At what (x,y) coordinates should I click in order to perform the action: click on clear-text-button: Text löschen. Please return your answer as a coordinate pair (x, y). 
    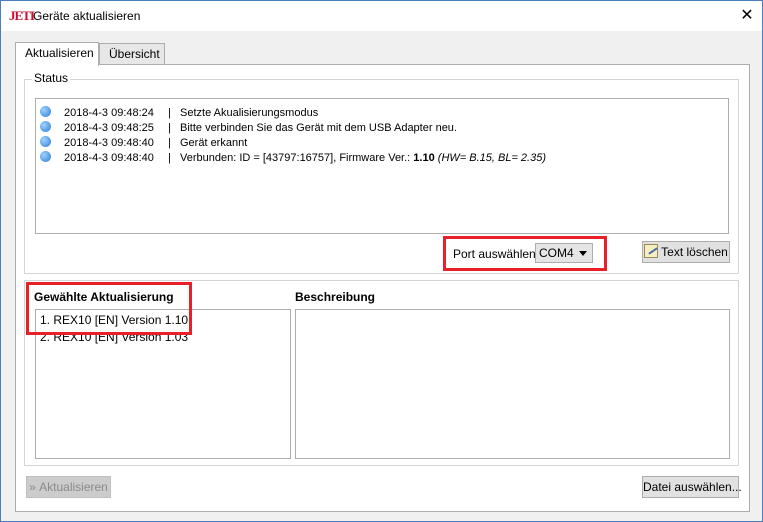
    Looking at the image, I should click on (686, 252).